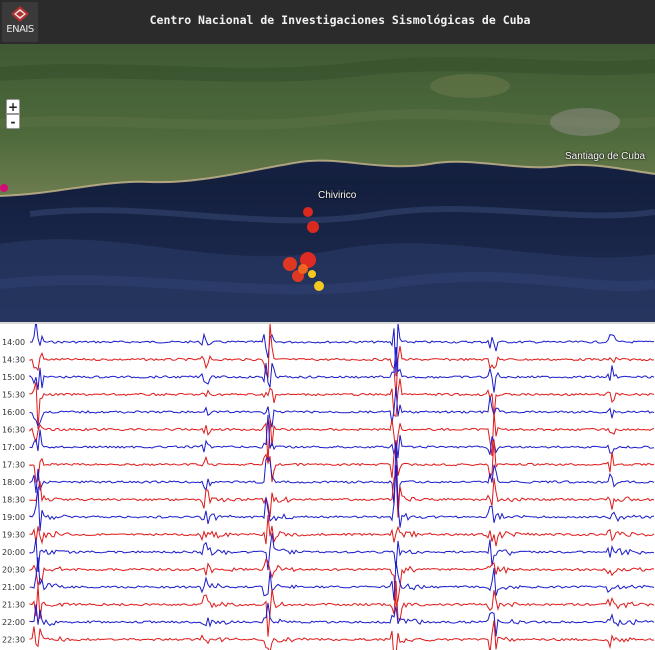  I want to click on time-label: 19:00, so click(13, 517).